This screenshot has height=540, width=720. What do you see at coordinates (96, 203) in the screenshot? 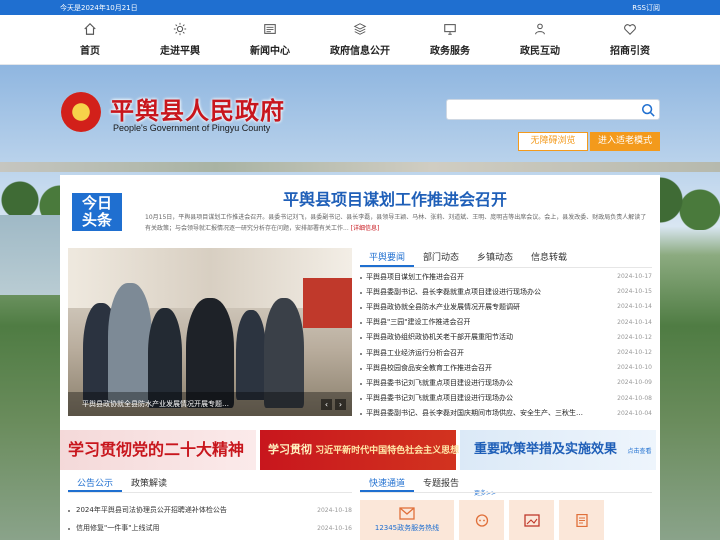
I see `badge-line: 今日` at bounding box center [96, 203].